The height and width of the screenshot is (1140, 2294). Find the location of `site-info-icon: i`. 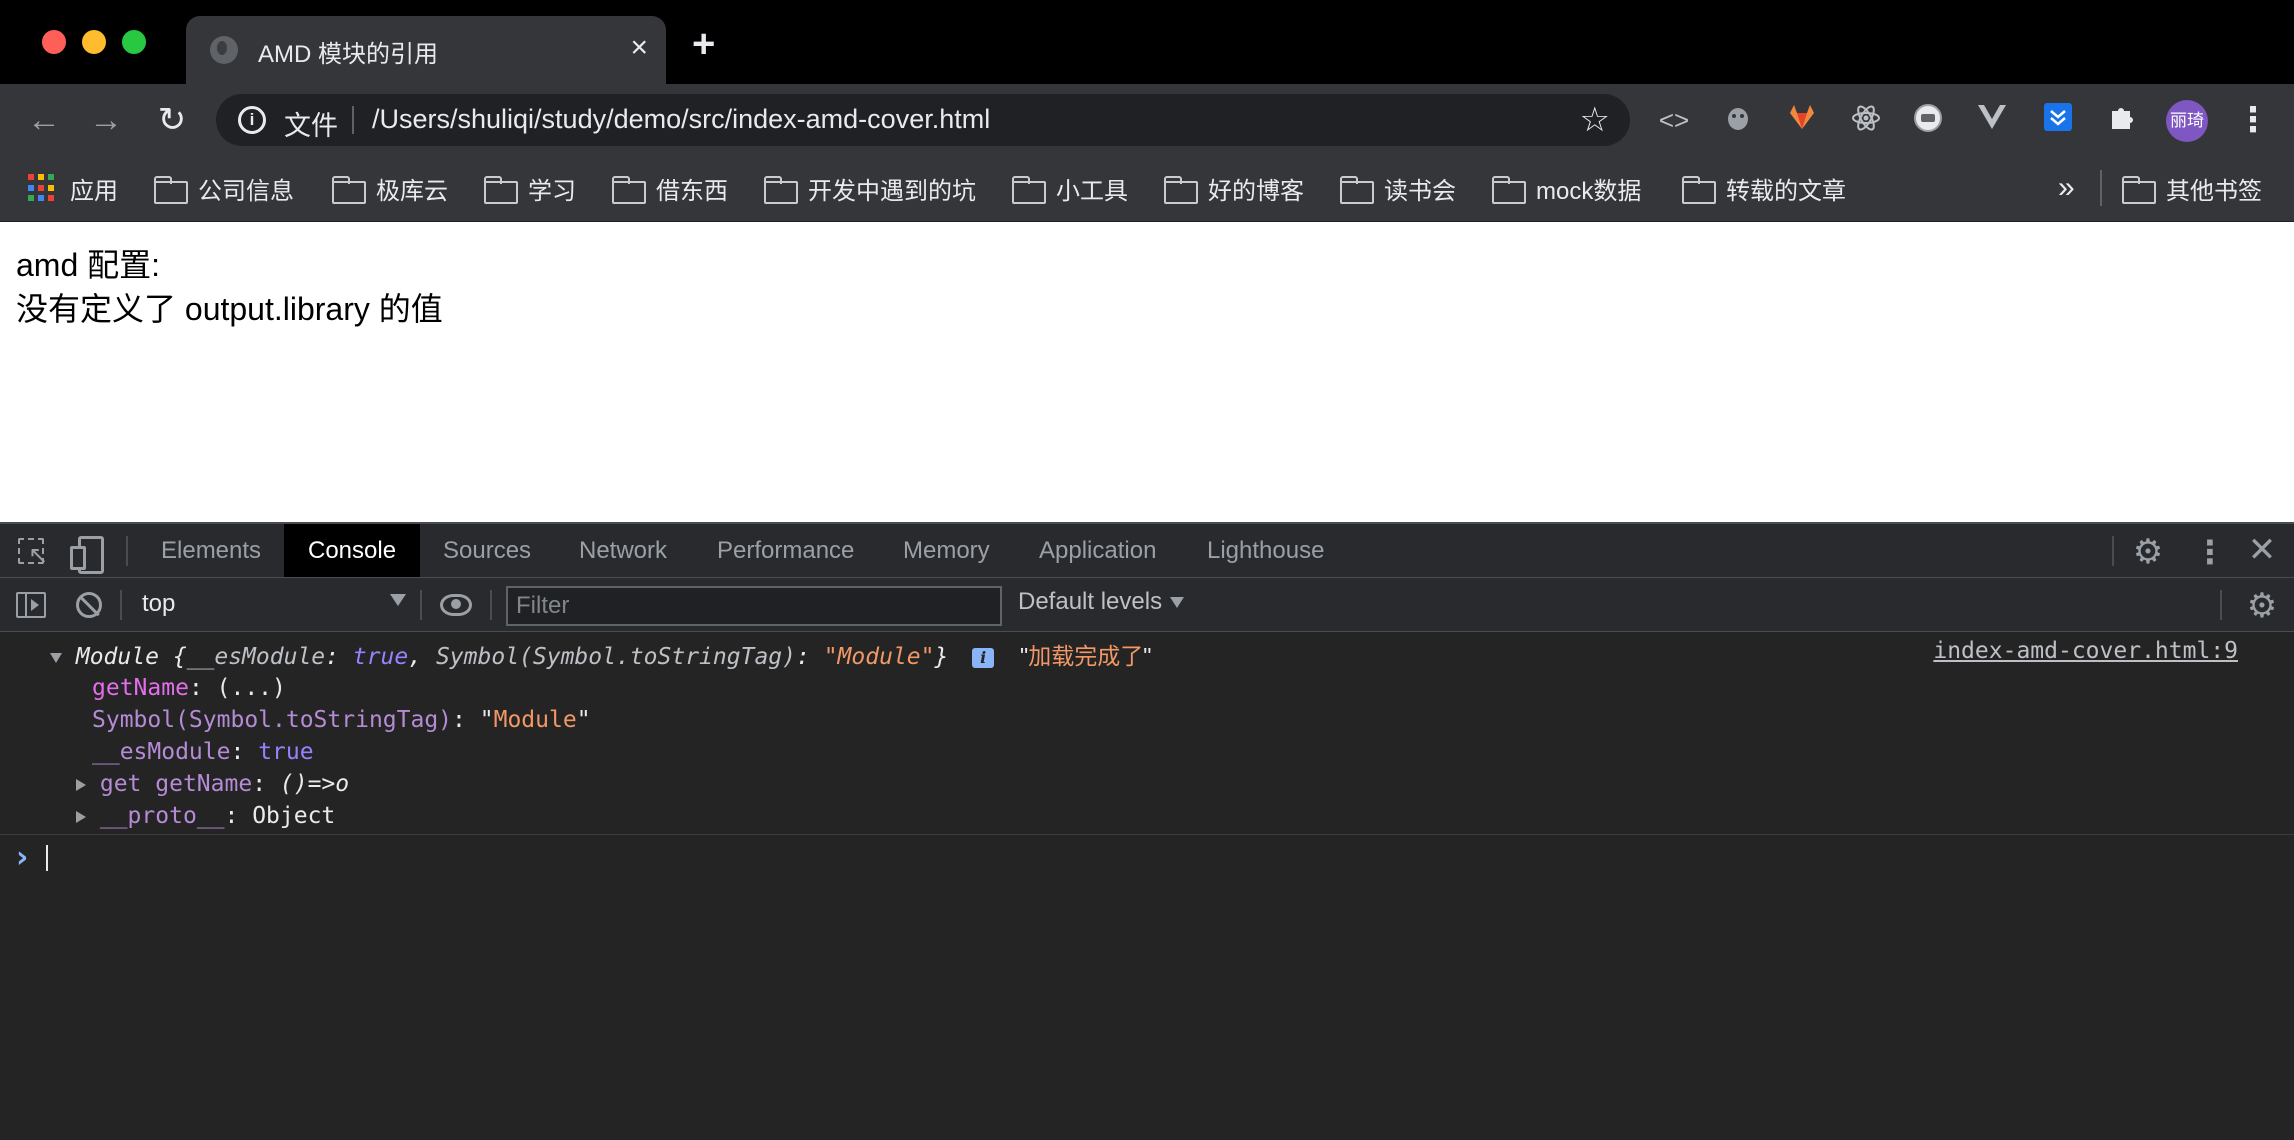

site-info-icon: i is located at coordinates (252, 120).